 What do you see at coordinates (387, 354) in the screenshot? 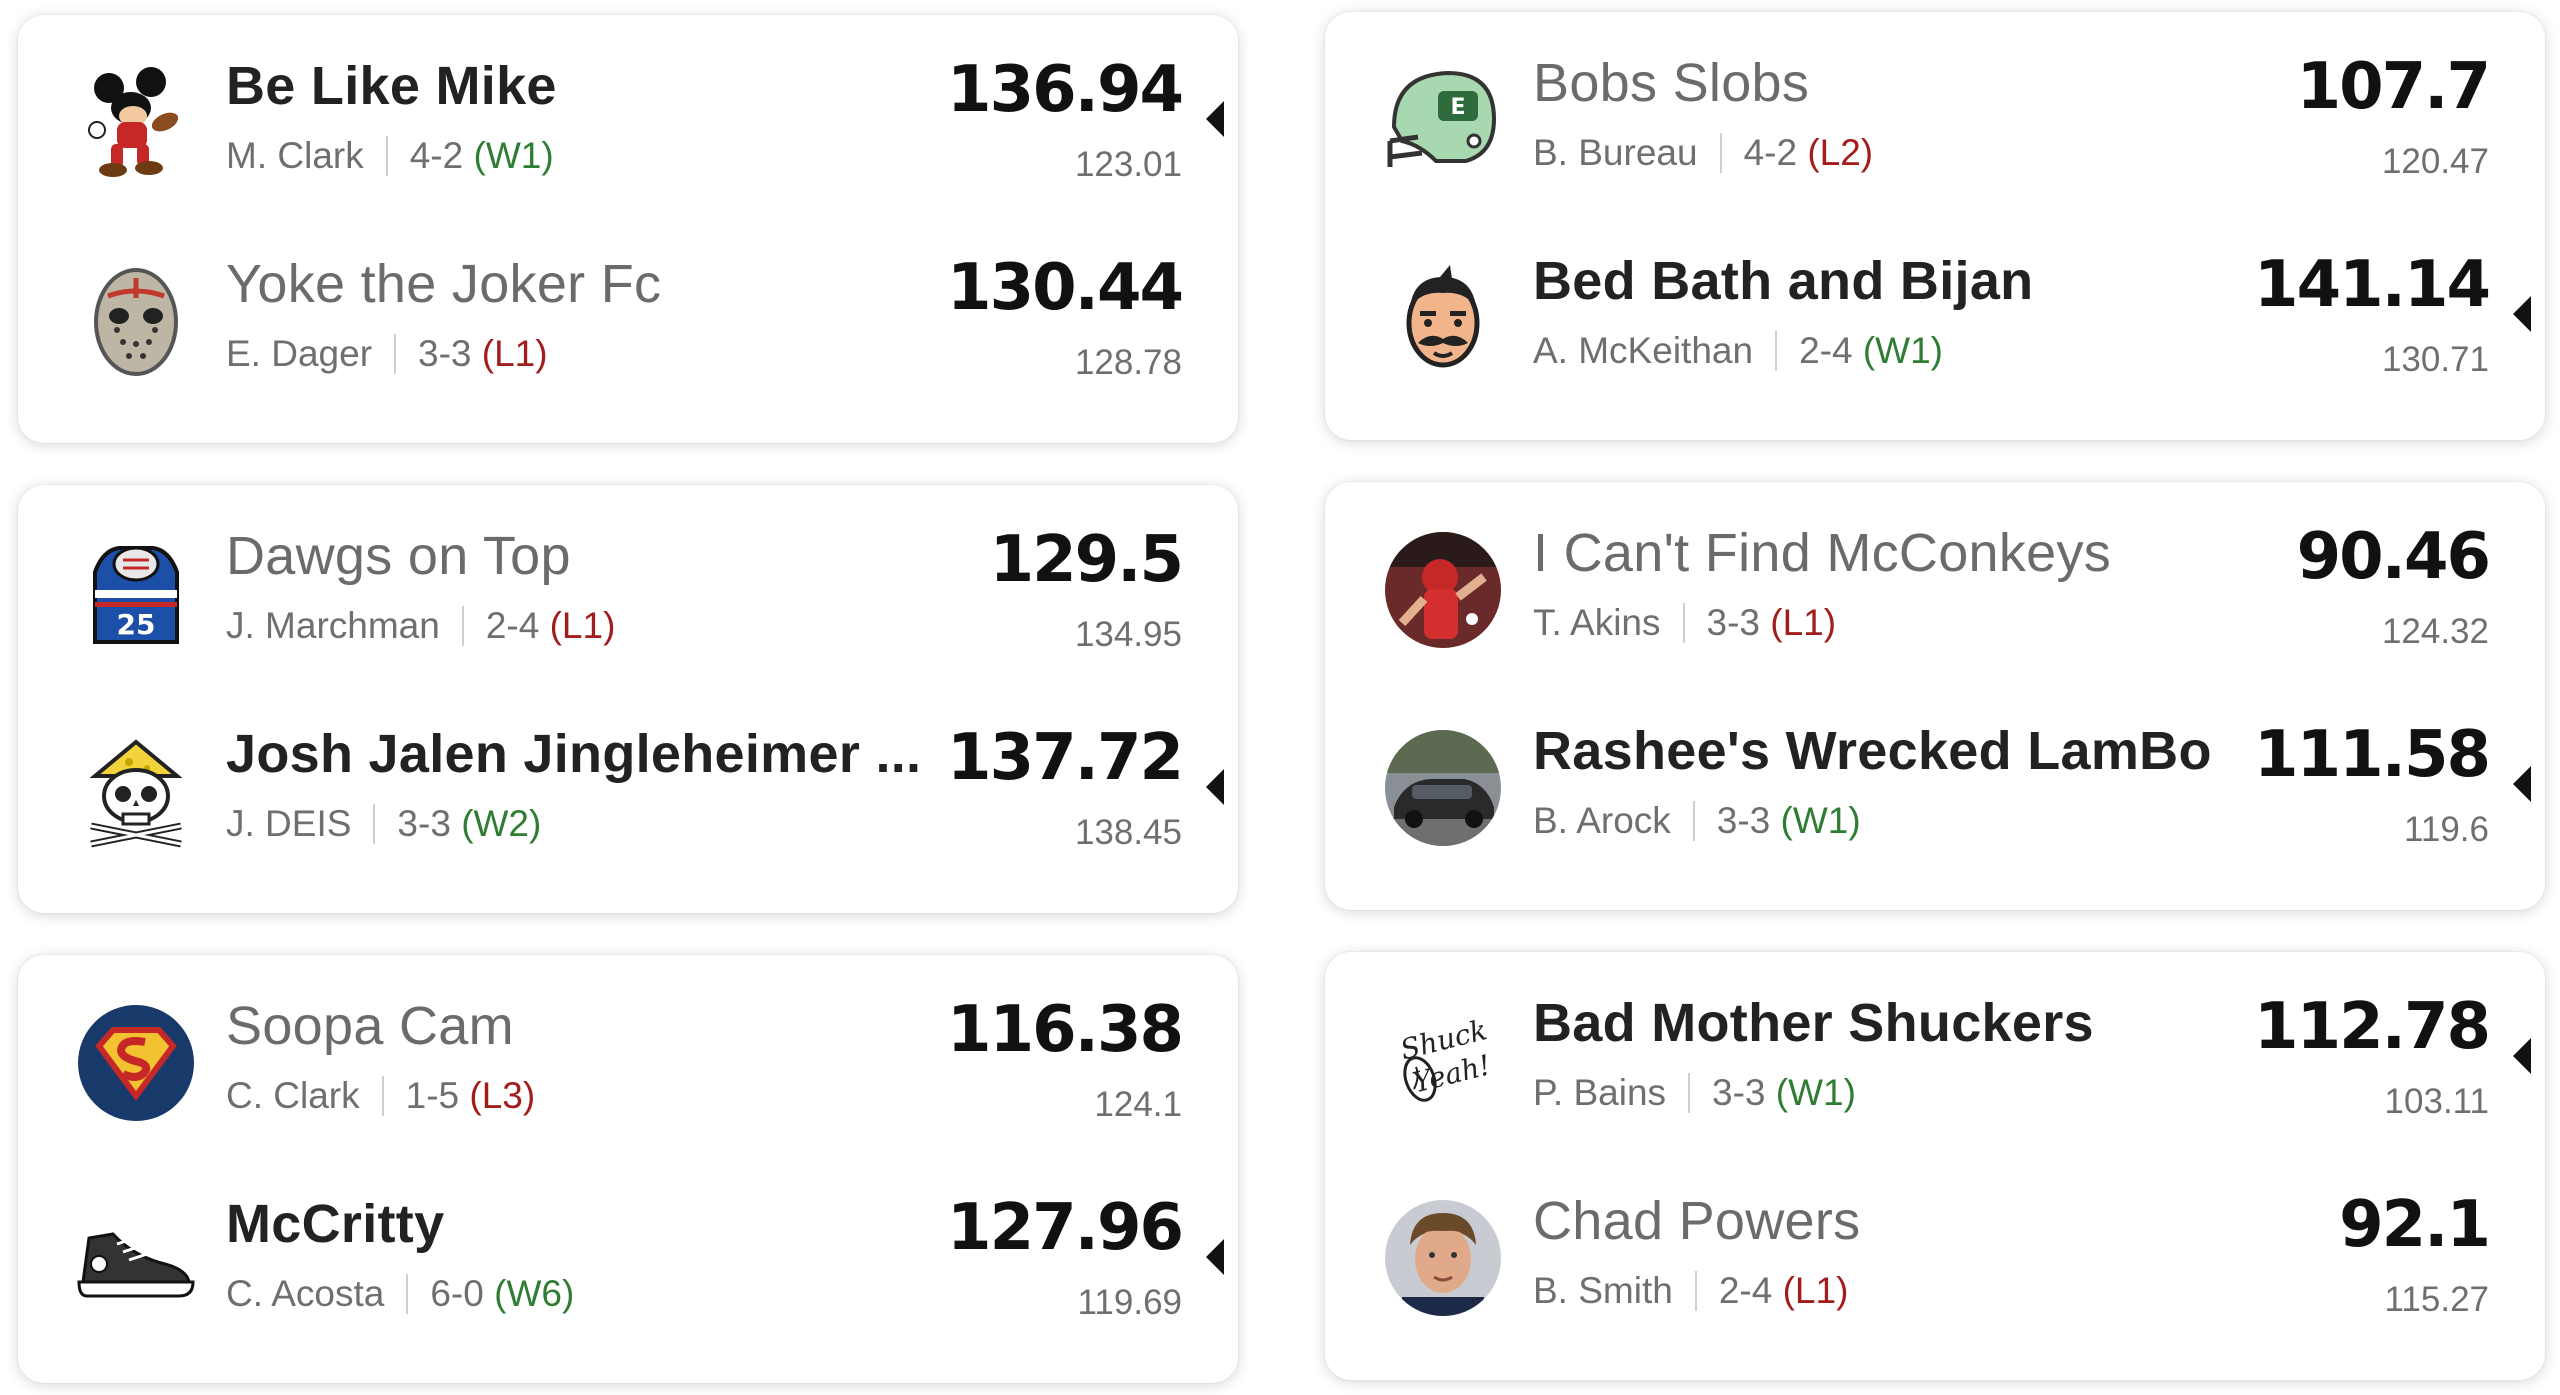
I see `team-meta: E. Dager 3-3 (L1)` at bounding box center [387, 354].